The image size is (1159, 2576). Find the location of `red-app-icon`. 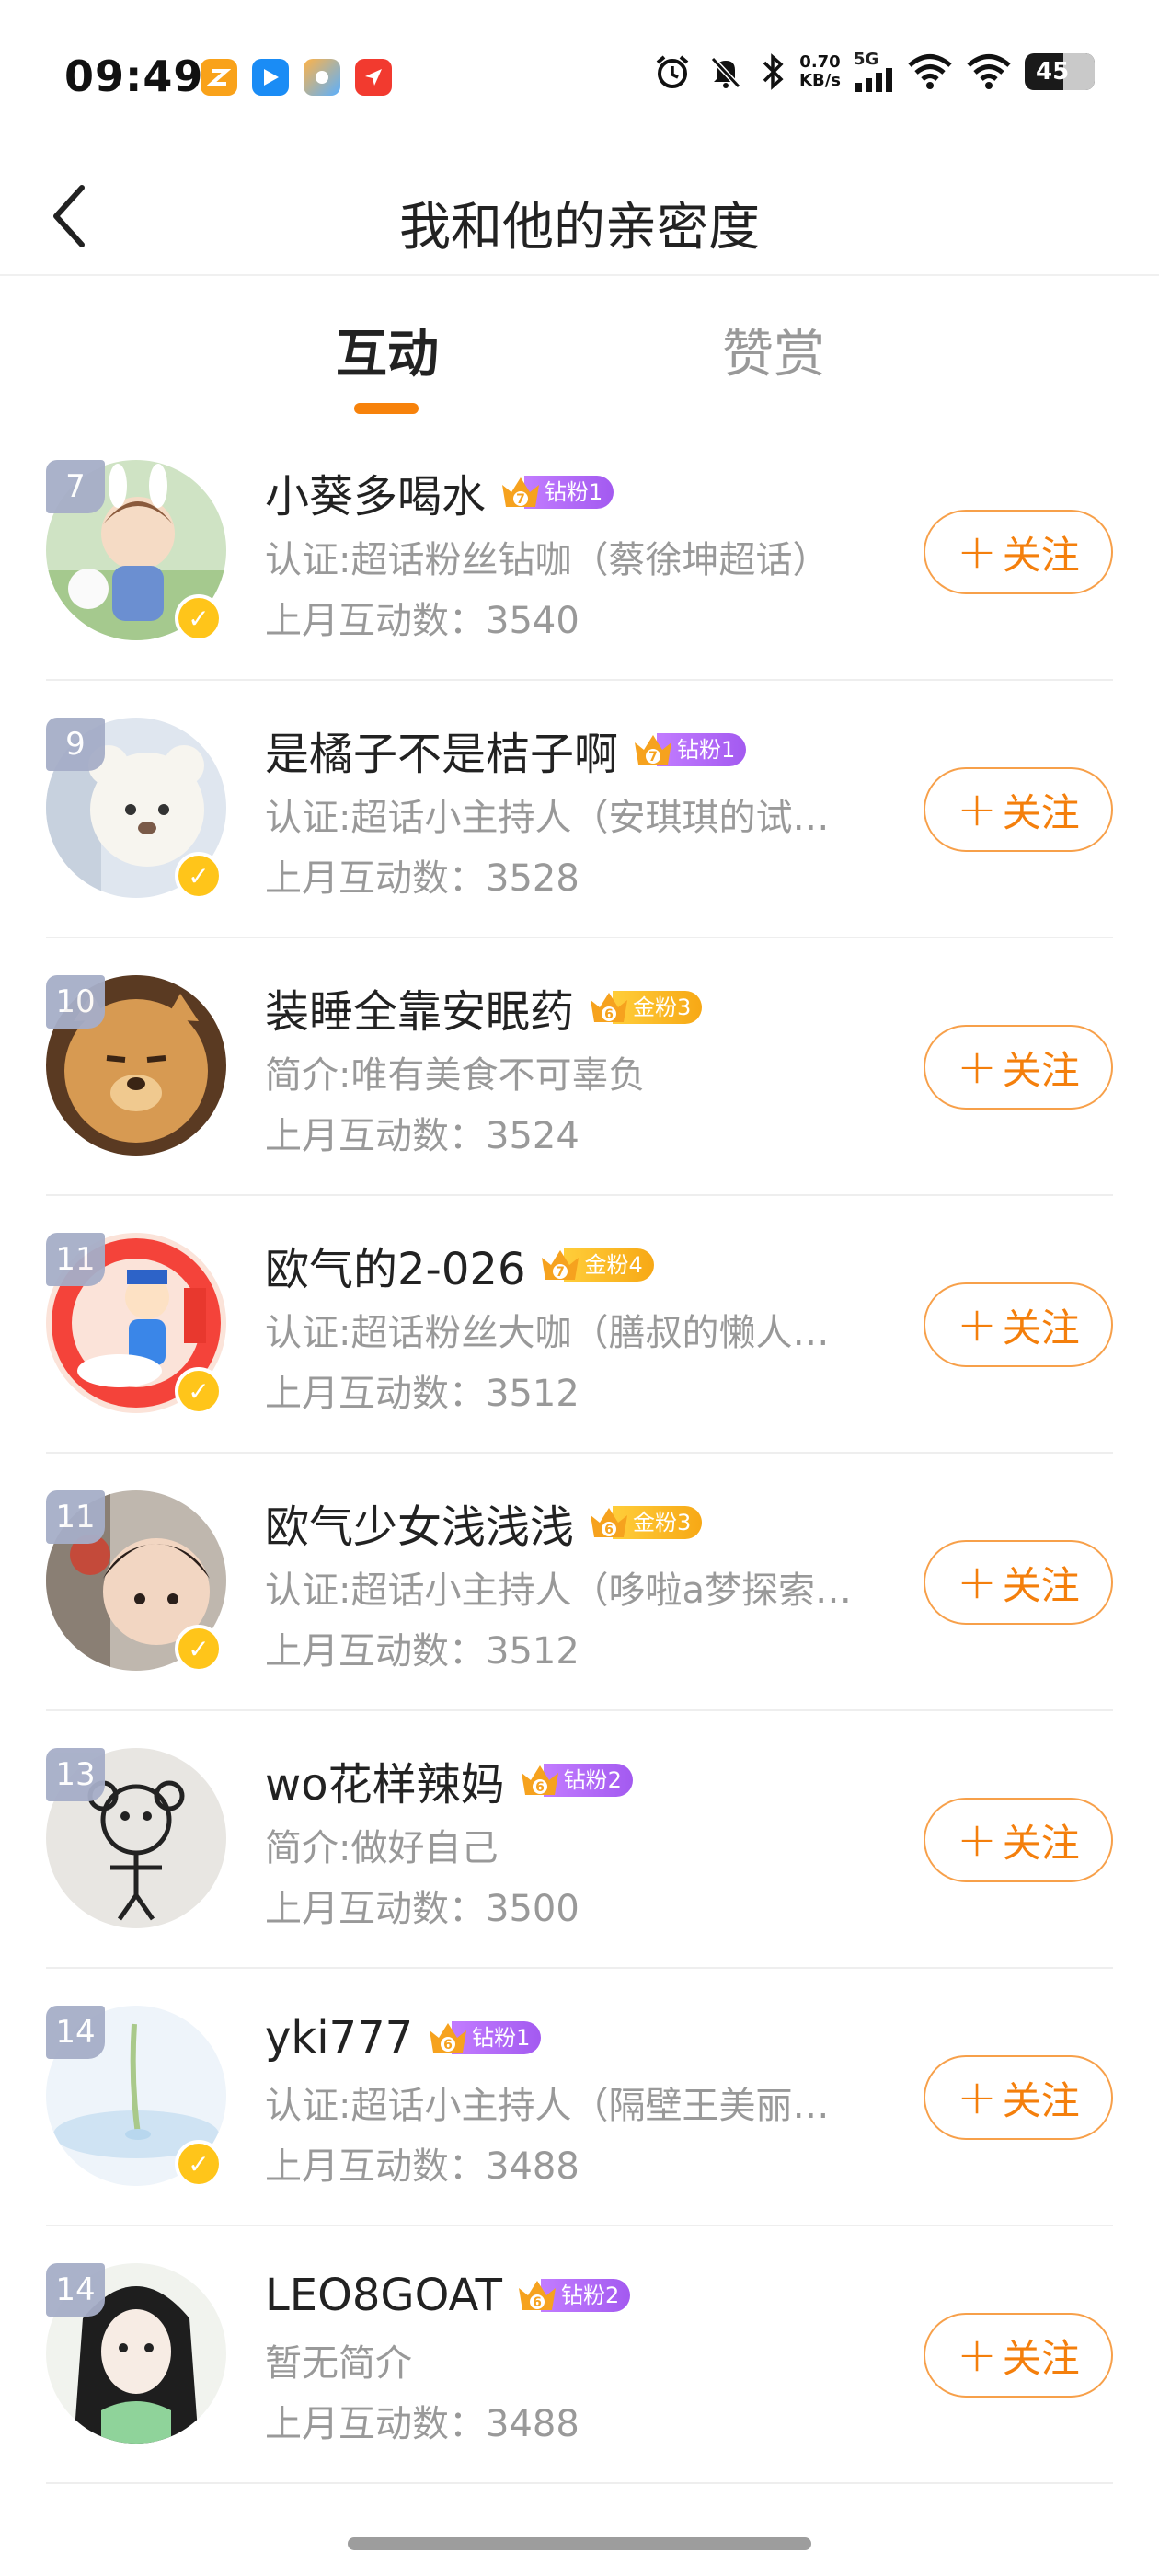

red-app-icon is located at coordinates (373, 77).